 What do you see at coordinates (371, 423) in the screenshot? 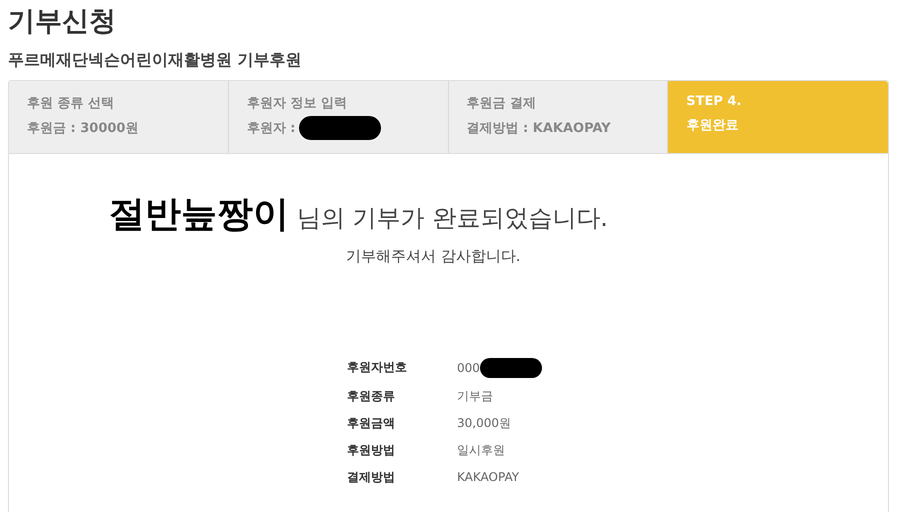
I see `detail-label: 후원금액` at bounding box center [371, 423].